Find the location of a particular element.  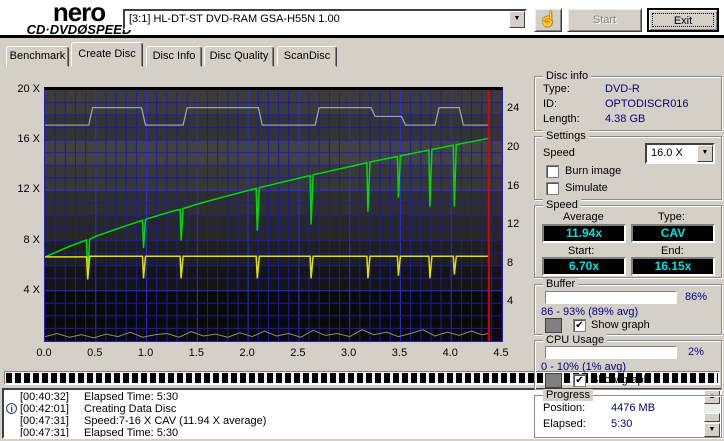

speed-title: Speed is located at coordinates (562, 205).